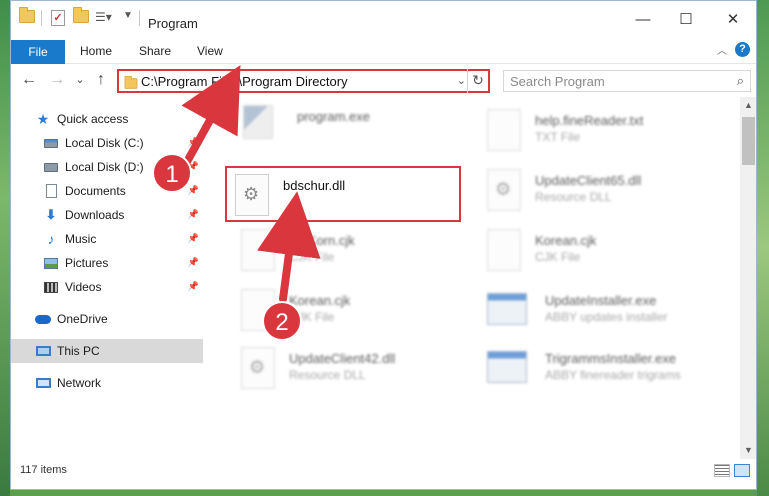  I want to click on collapse-ribbon-icon: ︿, so click(722, 49).